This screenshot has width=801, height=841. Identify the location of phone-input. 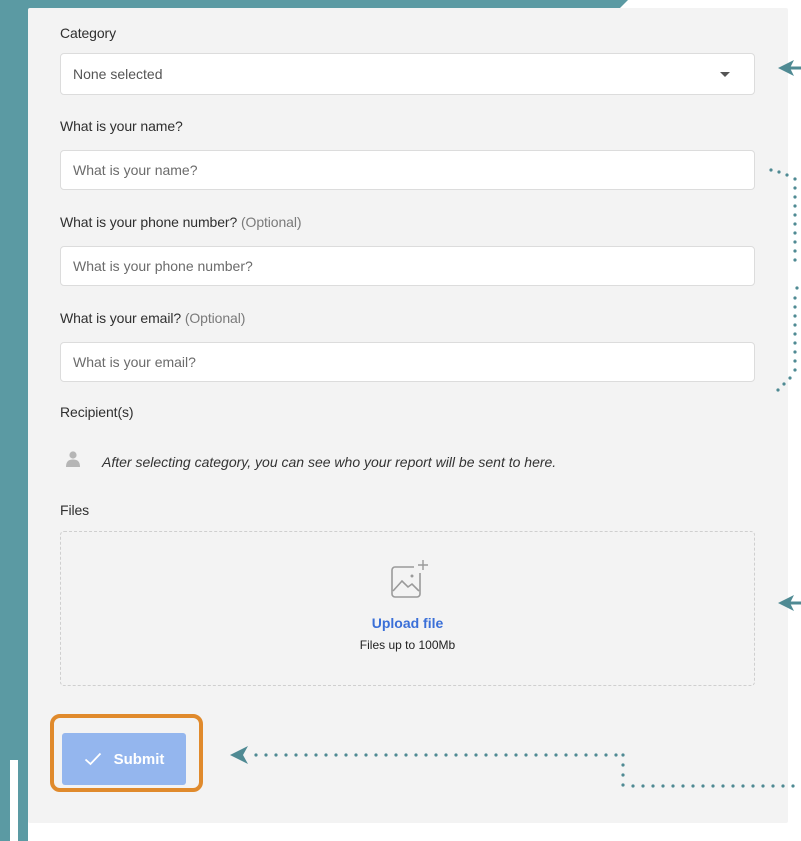
(407, 266).